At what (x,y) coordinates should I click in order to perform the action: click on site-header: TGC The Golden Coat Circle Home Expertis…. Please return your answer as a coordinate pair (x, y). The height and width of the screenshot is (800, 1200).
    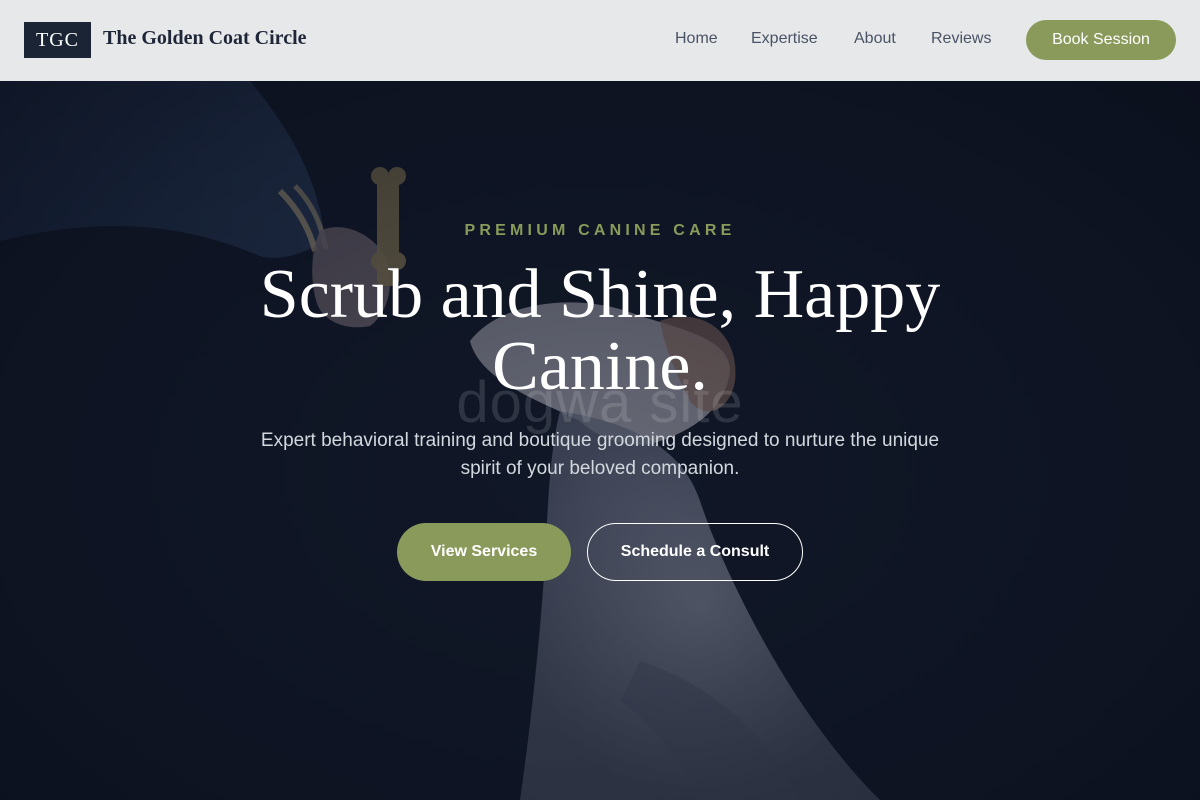
    Looking at the image, I should click on (600, 40).